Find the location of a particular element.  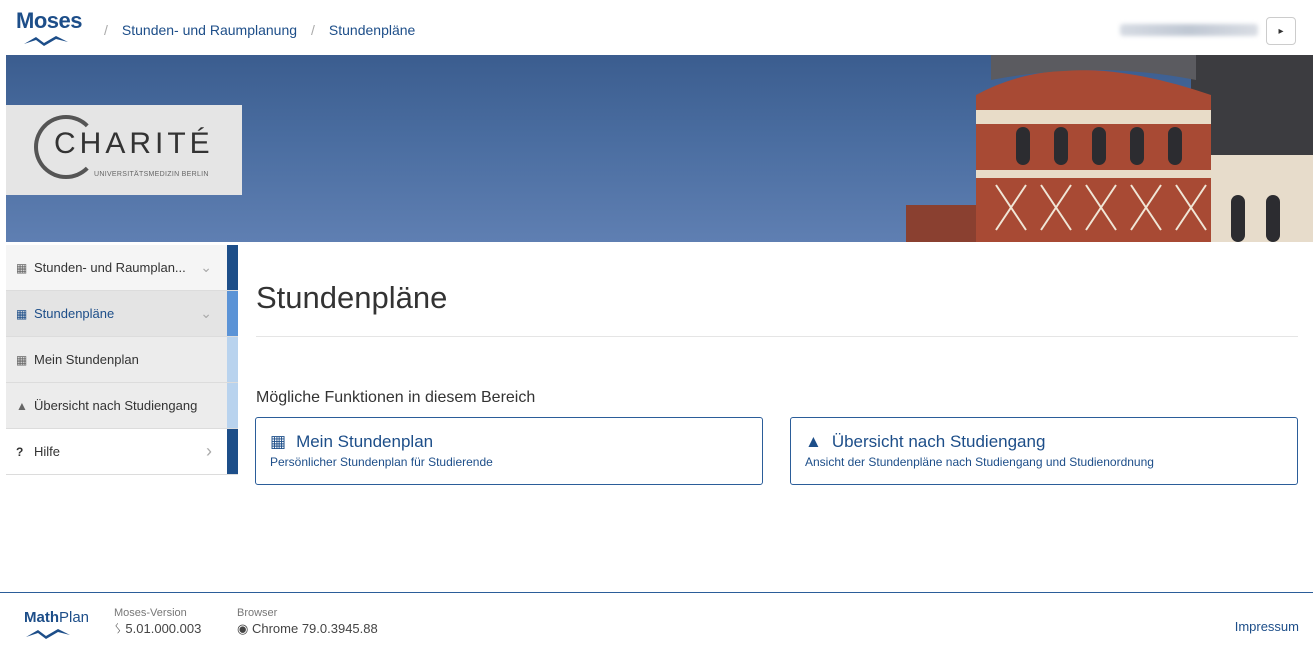

user-name-blurred is located at coordinates (1189, 30).